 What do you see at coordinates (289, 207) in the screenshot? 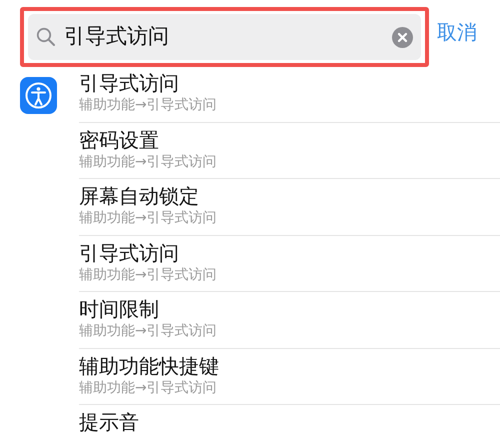
I see `search-result: 屏幕自动锁定 辅助功能→引导式访问` at bounding box center [289, 207].